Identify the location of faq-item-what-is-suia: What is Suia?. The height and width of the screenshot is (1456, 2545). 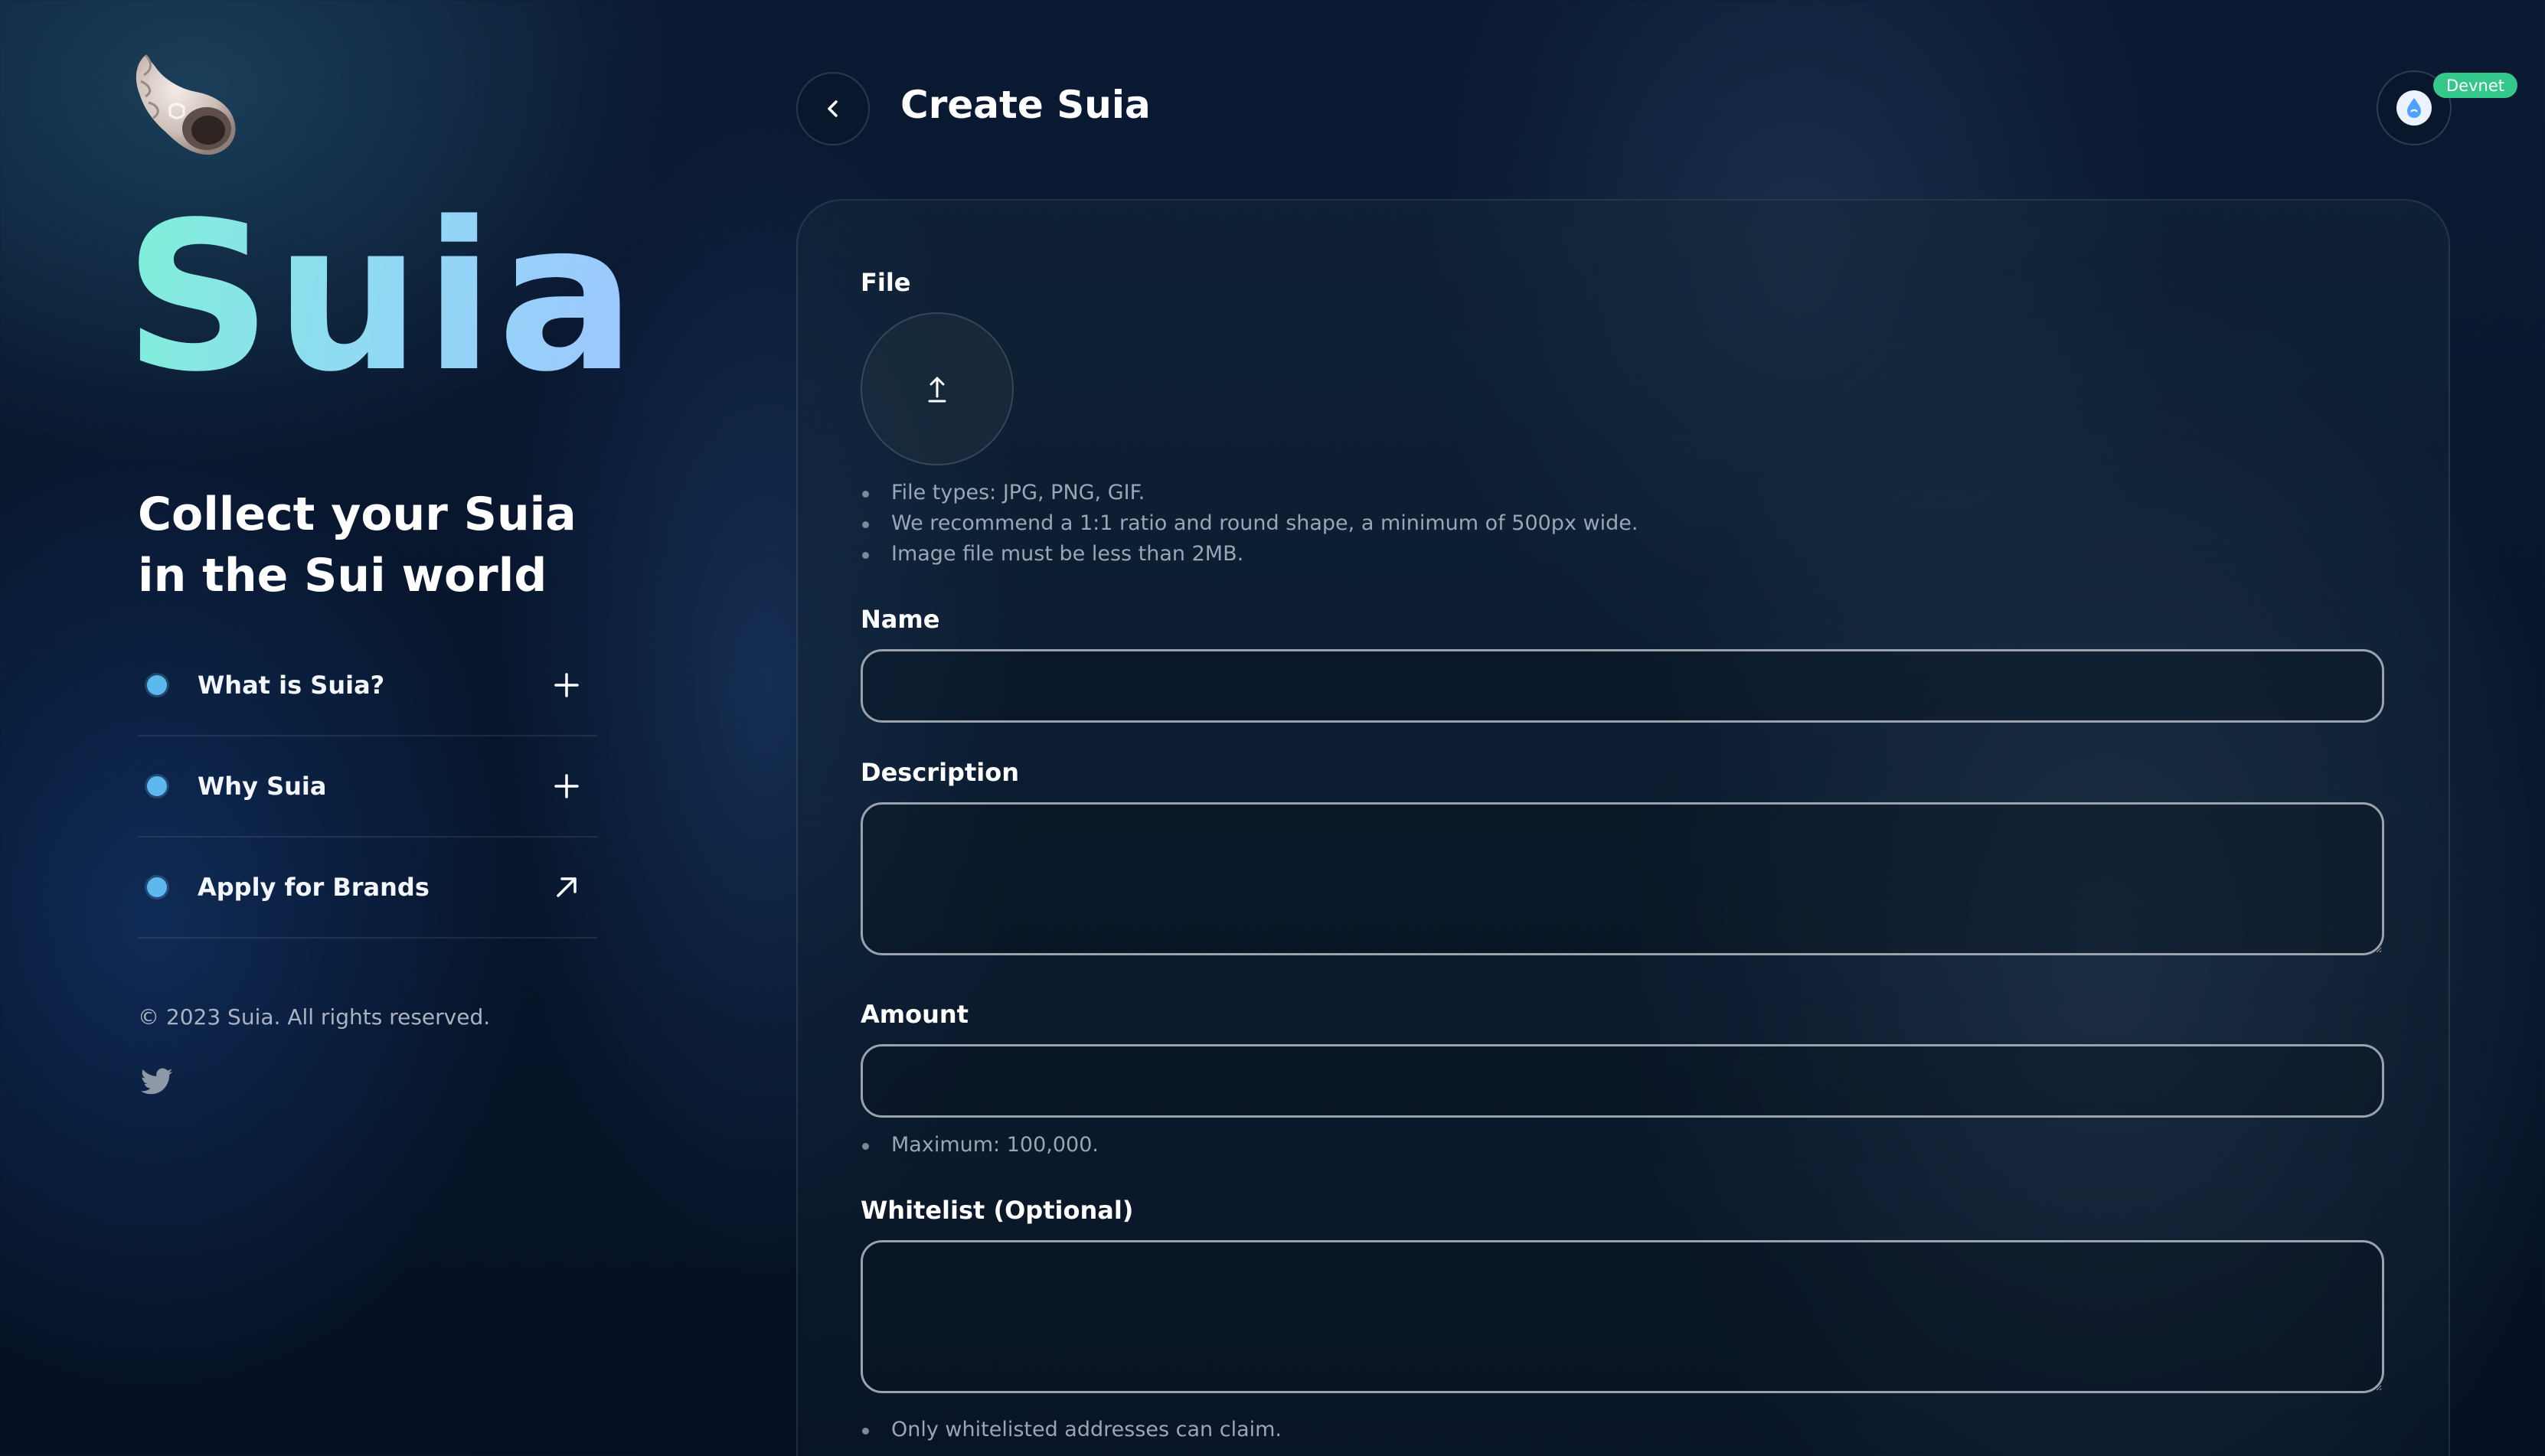
(367, 685).